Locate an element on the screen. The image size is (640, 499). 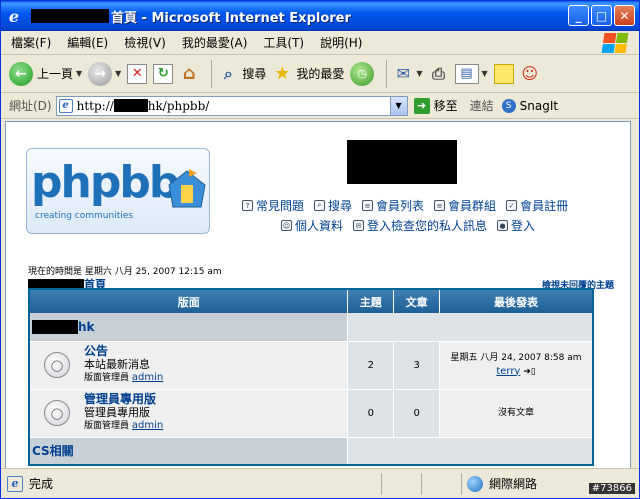
stop-button: ✕ is located at coordinates (137, 73).